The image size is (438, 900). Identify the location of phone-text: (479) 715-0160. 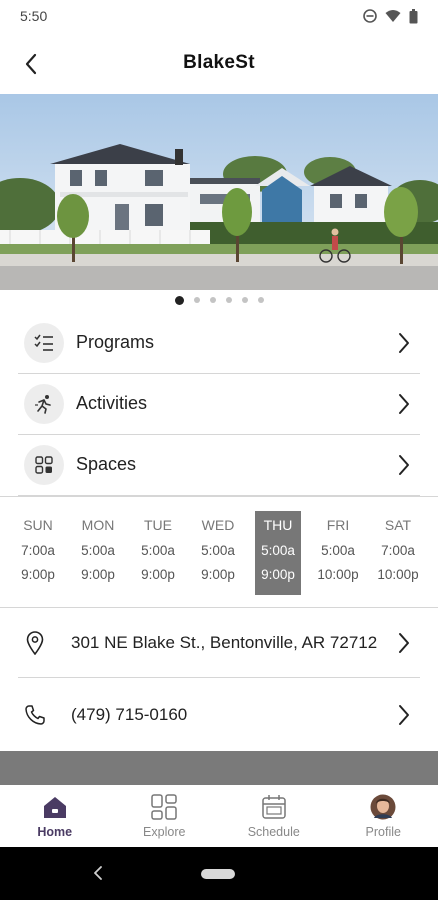
(129, 714).